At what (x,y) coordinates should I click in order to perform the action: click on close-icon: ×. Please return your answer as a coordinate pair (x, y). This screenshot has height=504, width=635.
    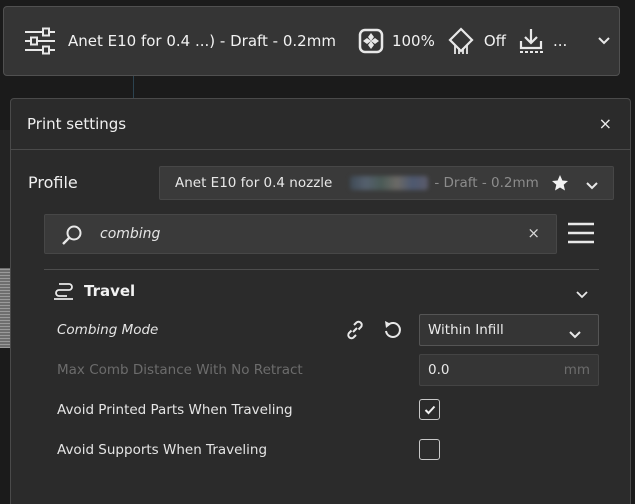
    Looking at the image, I should click on (605, 123).